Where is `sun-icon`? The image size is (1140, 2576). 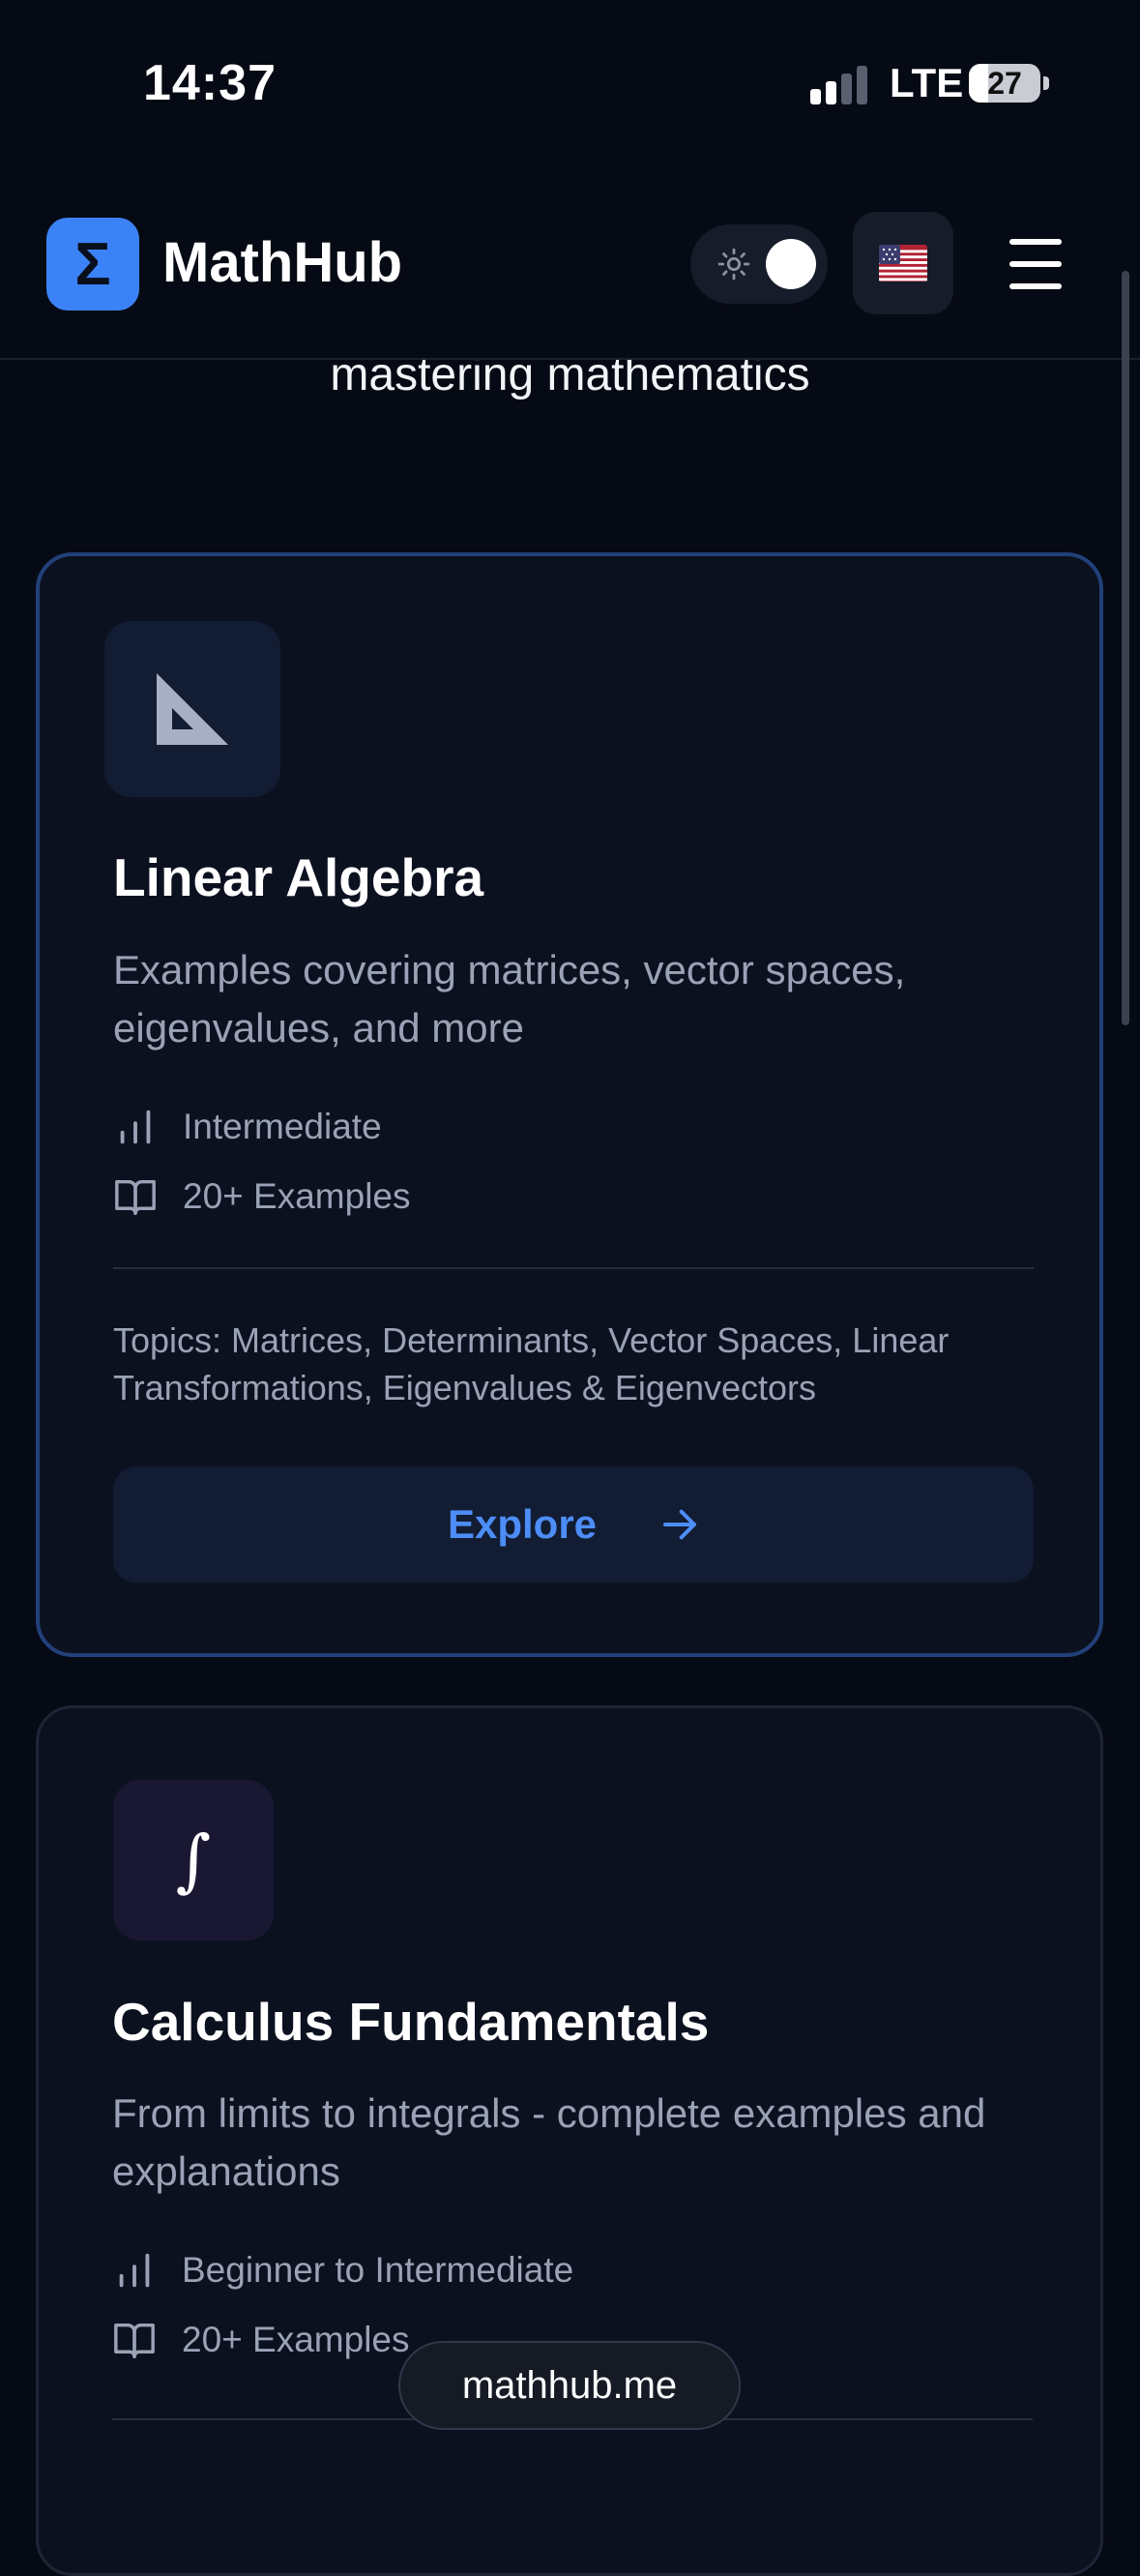 sun-icon is located at coordinates (733, 264).